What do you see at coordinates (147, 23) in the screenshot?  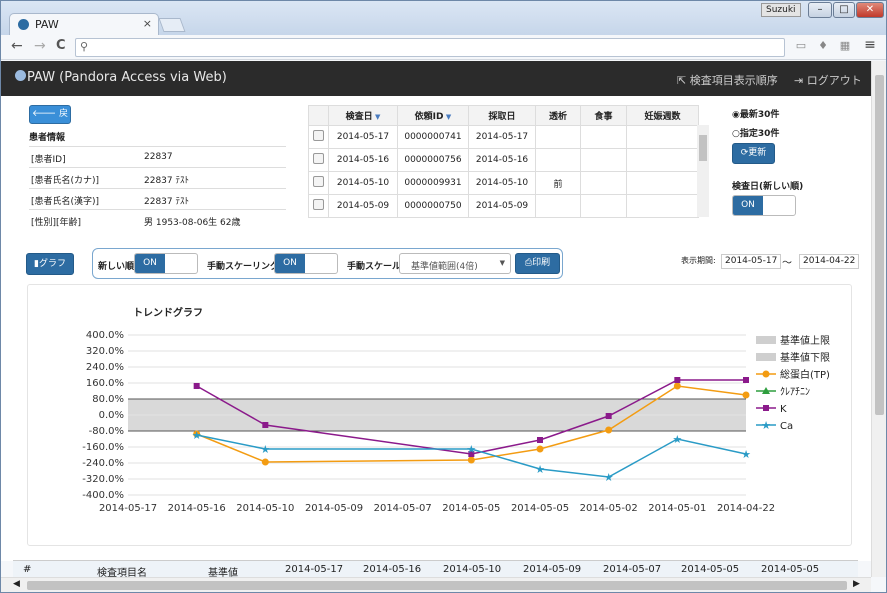 I see `tab-close-icon: ×` at bounding box center [147, 23].